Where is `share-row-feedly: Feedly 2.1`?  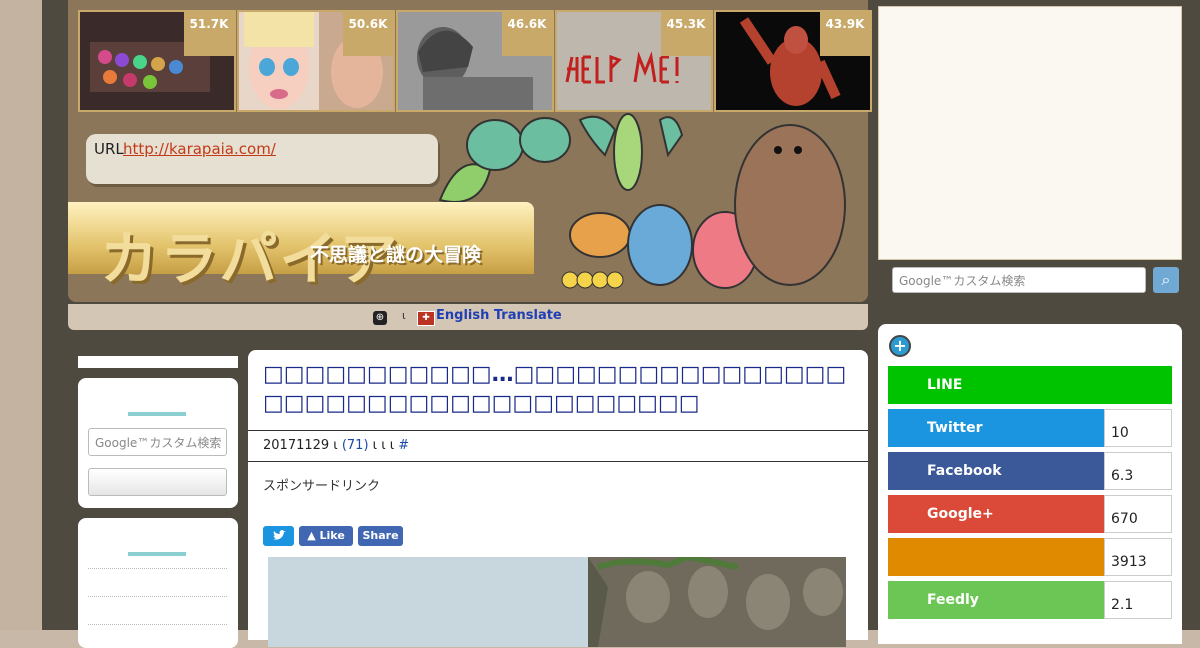
share-row-feedly: Feedly 2.1 is located at coordinates (1030, 600).